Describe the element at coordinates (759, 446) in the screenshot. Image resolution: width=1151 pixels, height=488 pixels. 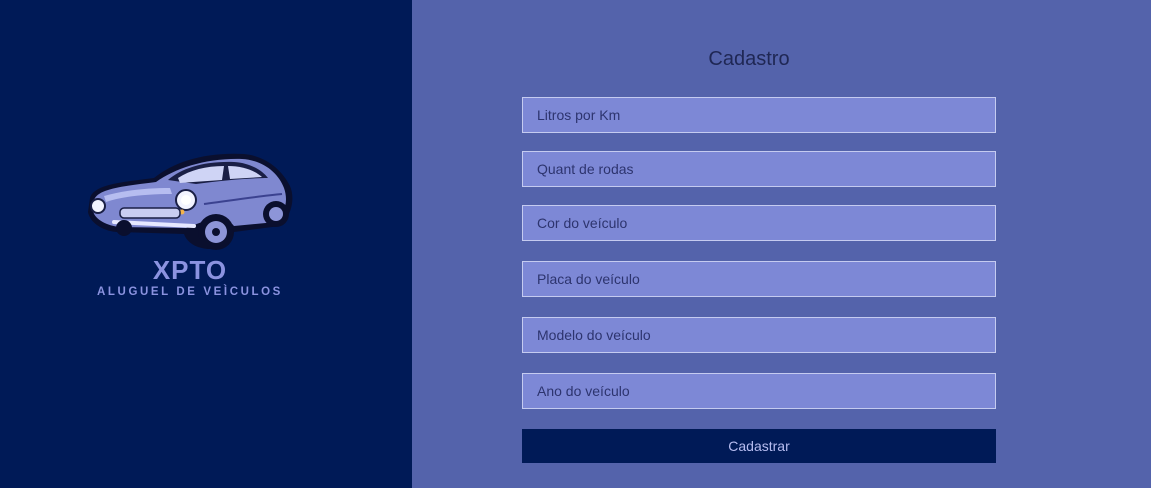
I see `submit-button: Cadastrar` at that location.